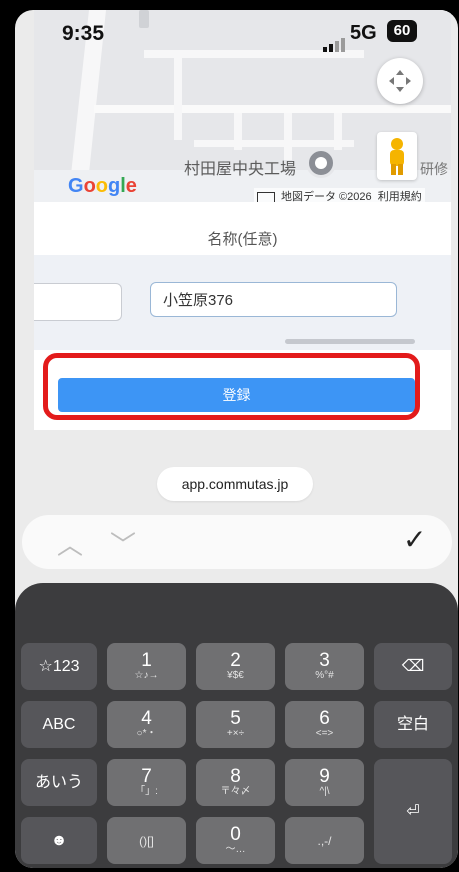  I want to click on key-label: 6, so click(324, 718).